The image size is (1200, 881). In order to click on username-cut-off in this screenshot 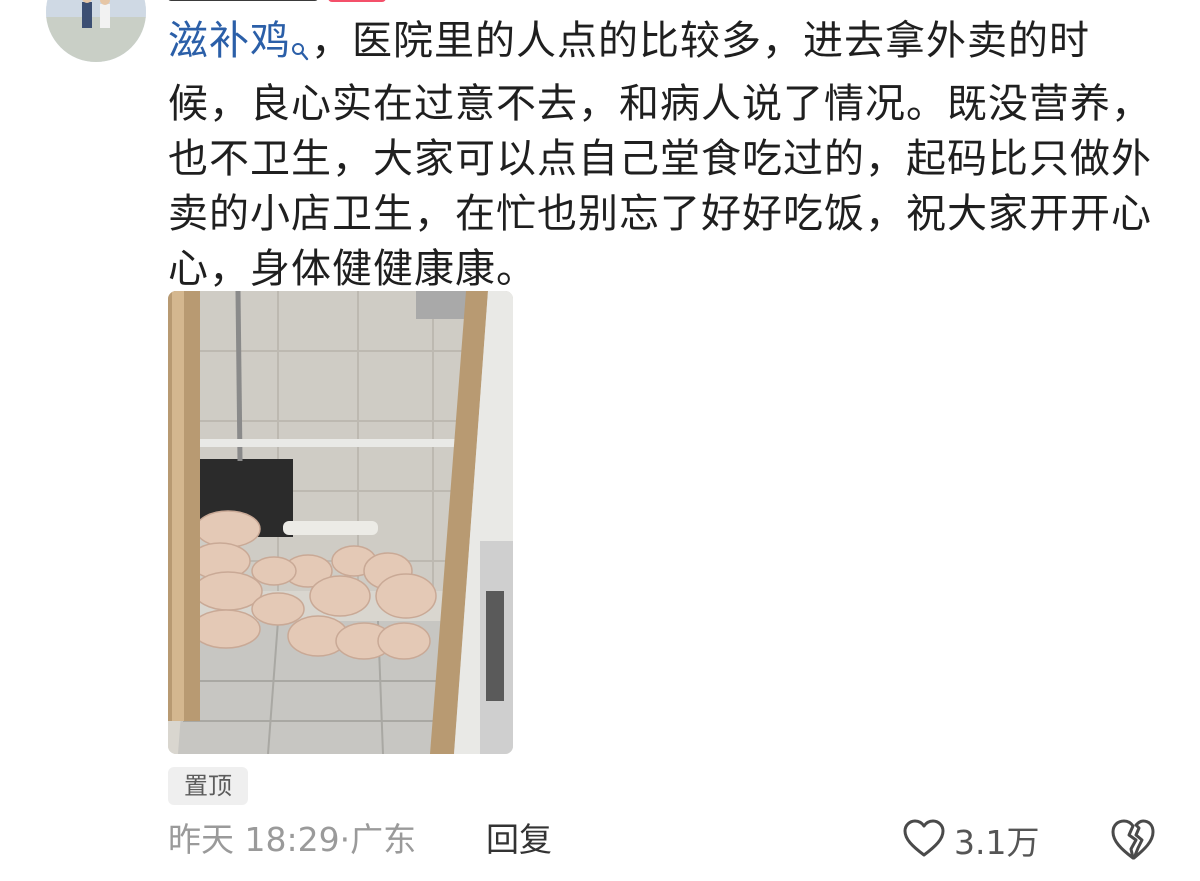, I will do `click(243, 0)`.